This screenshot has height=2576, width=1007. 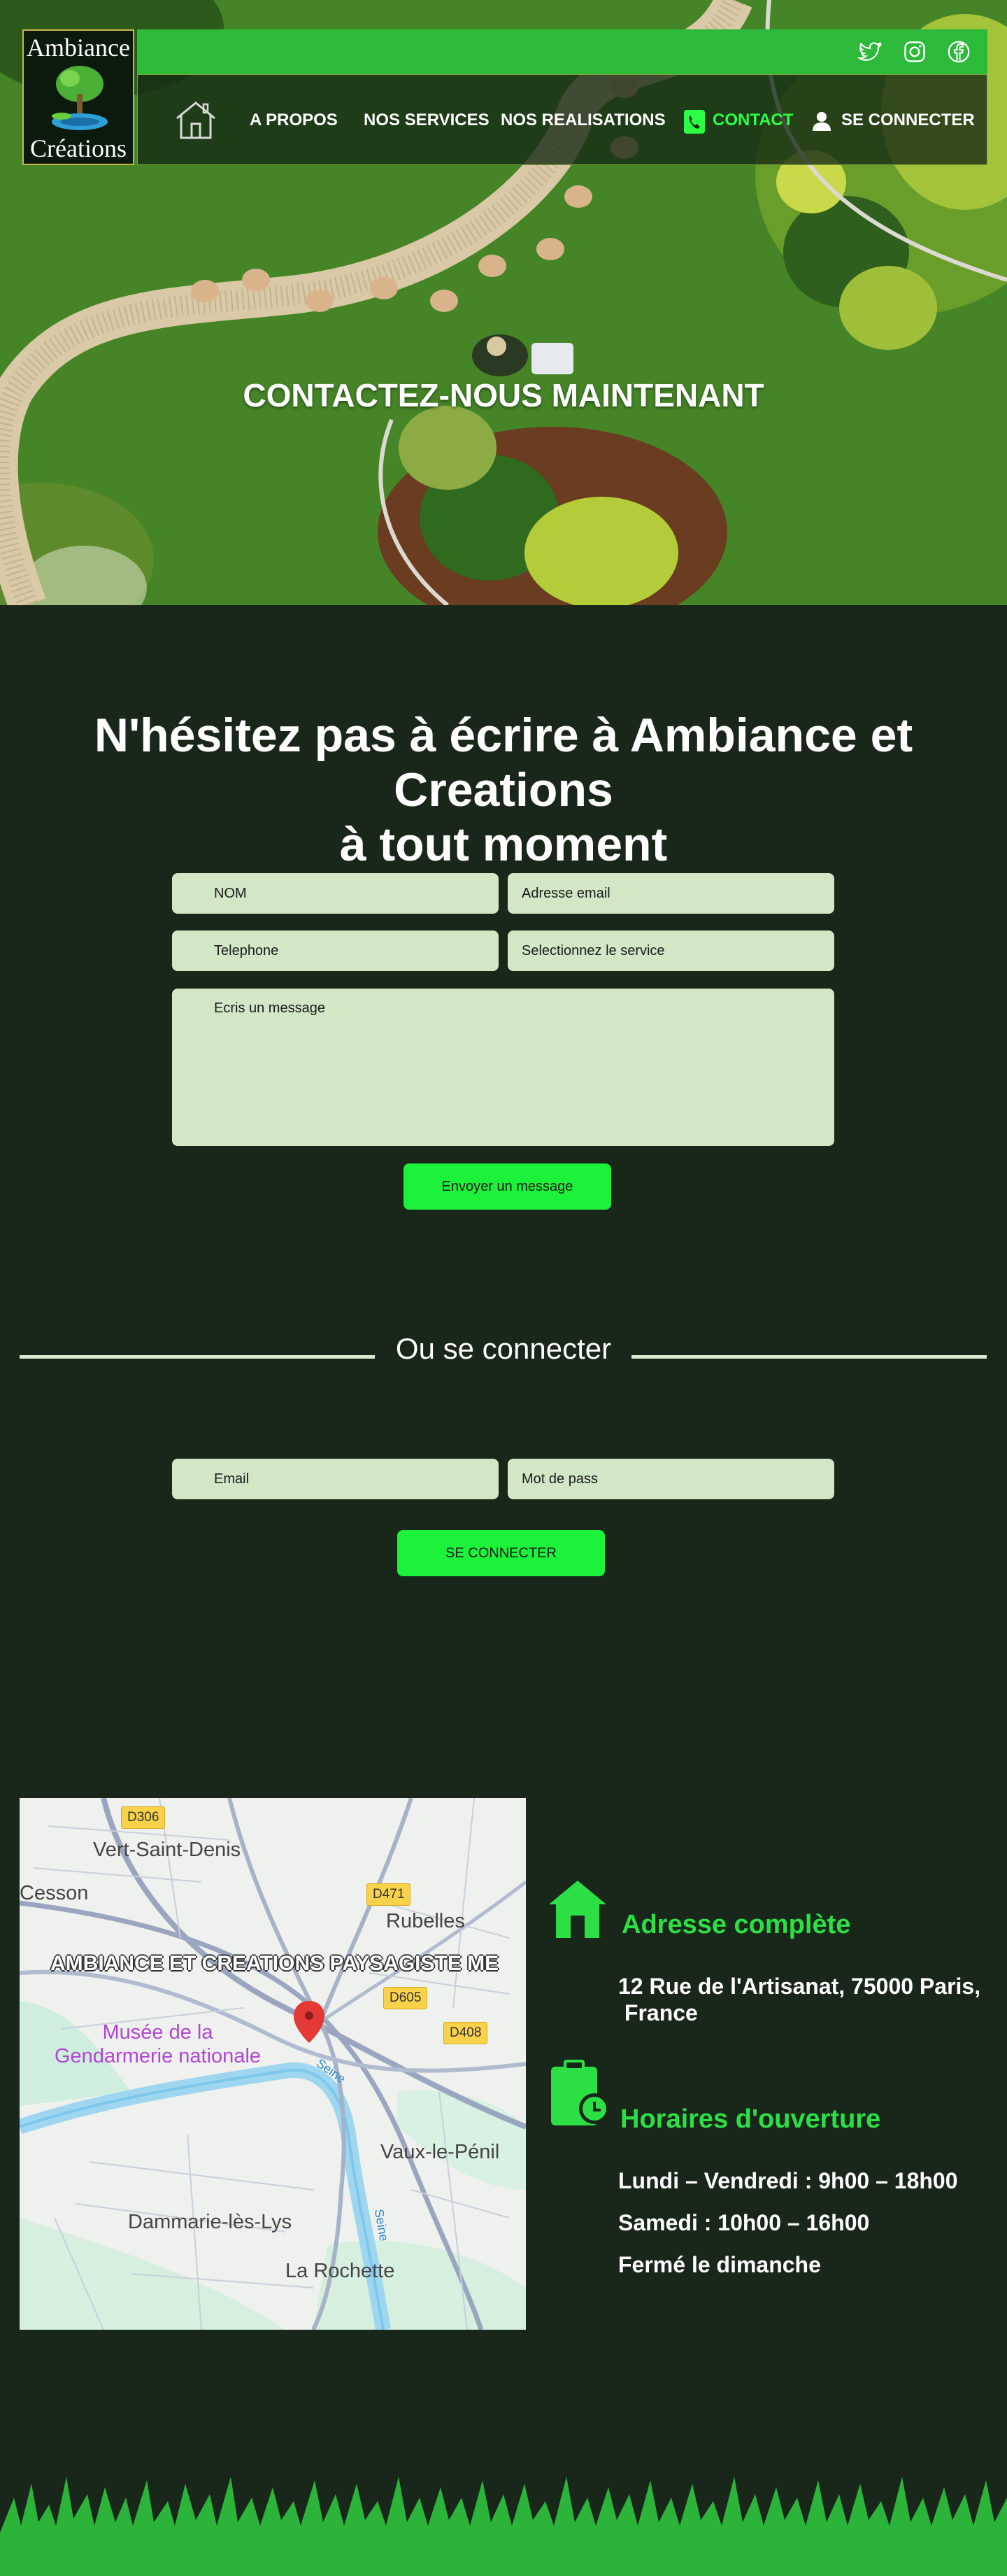 What do you see at coordinates (335, 950) in the screenshot?
I see `phone-field: Telephone` at bounding box center [335, 950].